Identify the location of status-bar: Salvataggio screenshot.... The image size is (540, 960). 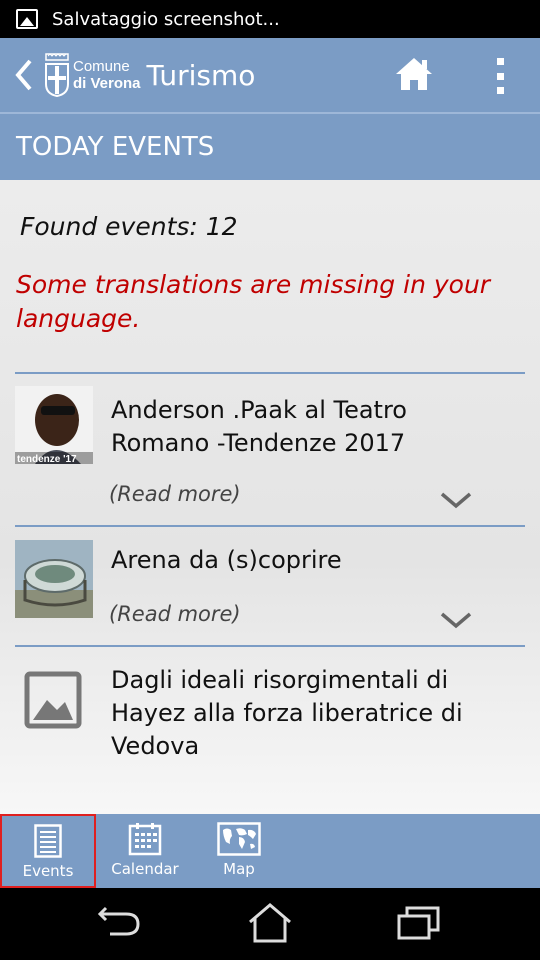
(270, 19).